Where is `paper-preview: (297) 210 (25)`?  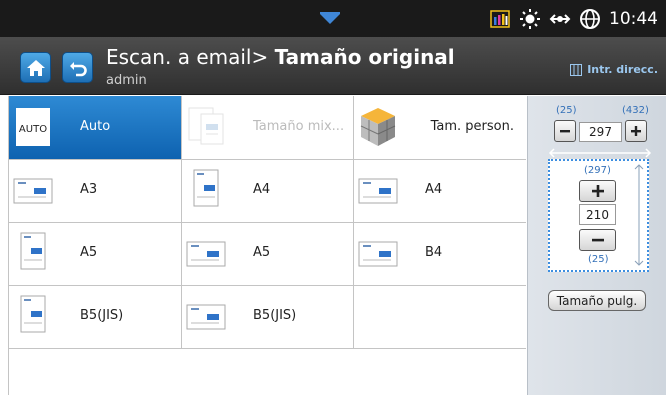 paper-preview: (297) 210 (25) is located at coordinates (598, 215).